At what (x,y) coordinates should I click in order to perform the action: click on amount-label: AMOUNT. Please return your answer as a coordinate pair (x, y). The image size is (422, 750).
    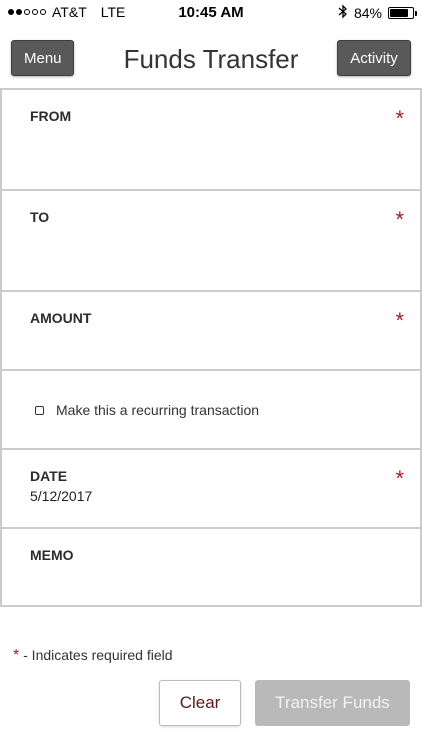
    Looking at the image, I should click on (61, 318).